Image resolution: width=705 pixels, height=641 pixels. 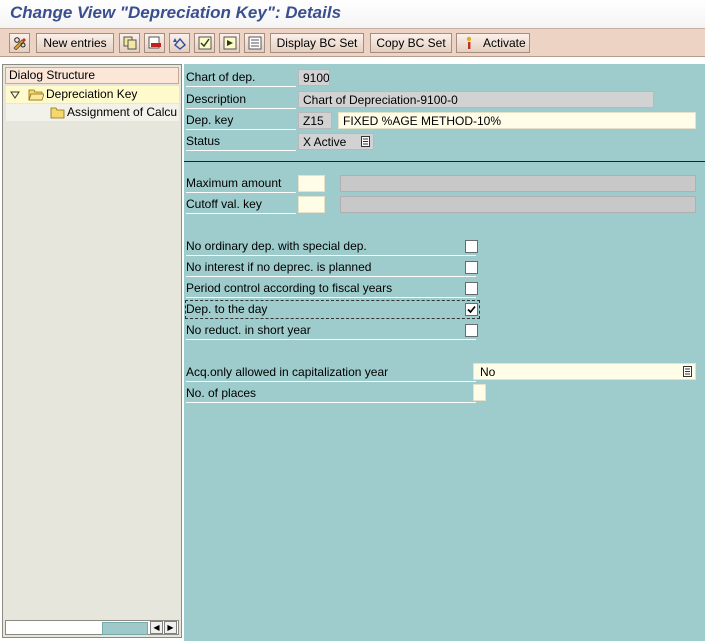 What do you see at coordinates (315, 120) in the screenshot?
I see `dep-key-code-field: Z15` at bounding box center [315, 120].